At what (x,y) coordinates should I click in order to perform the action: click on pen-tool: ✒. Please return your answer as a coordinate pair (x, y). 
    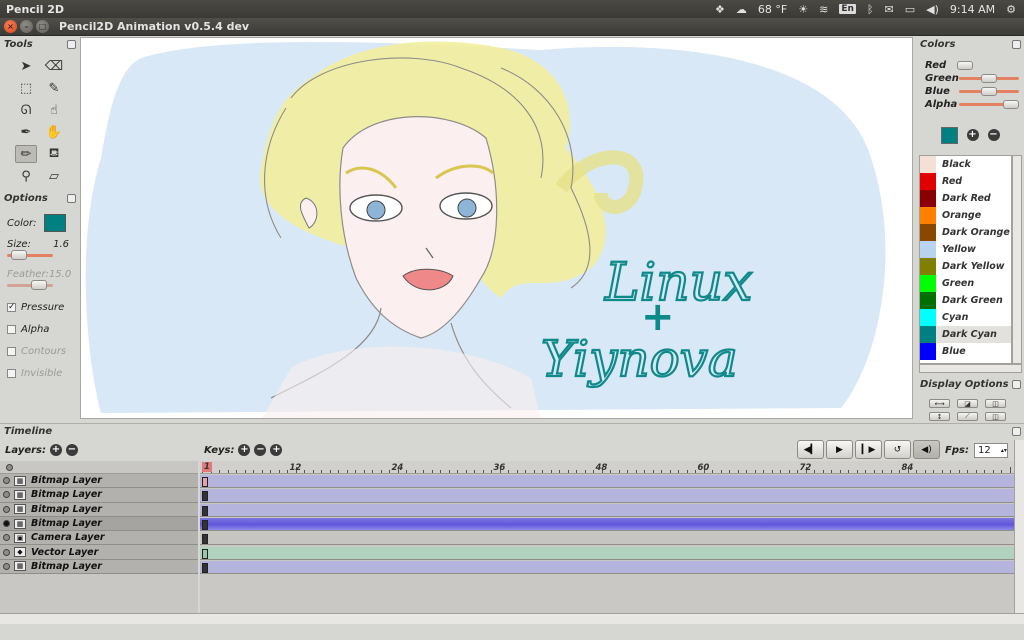
    Looking at the image, I should click on (26, 132).